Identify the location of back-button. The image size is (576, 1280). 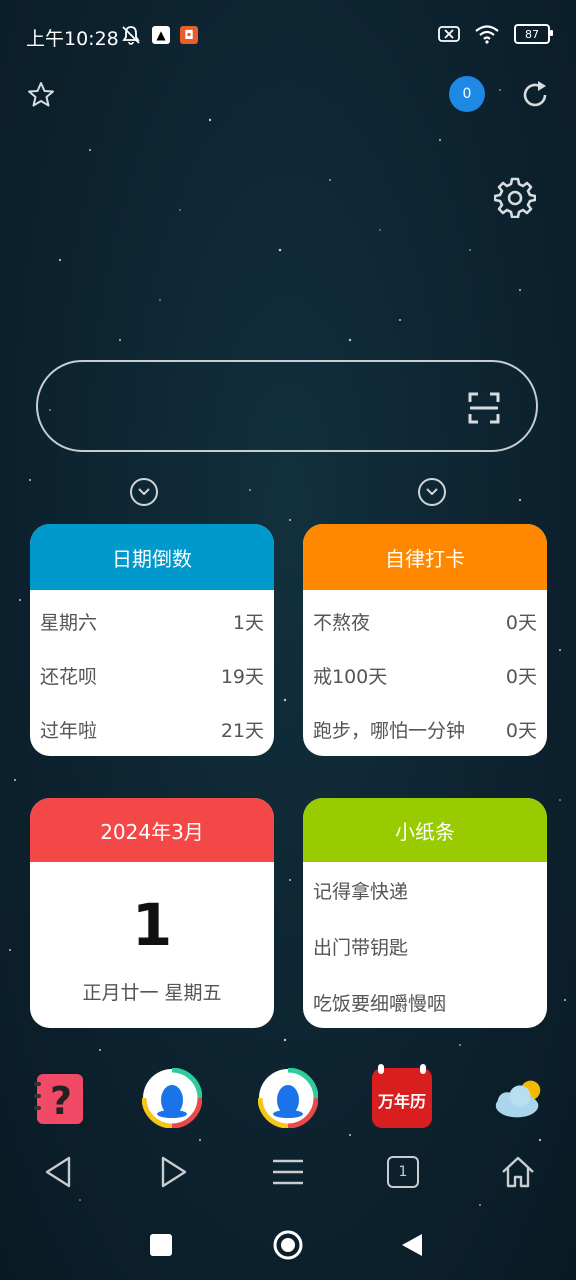
(58, 1172).